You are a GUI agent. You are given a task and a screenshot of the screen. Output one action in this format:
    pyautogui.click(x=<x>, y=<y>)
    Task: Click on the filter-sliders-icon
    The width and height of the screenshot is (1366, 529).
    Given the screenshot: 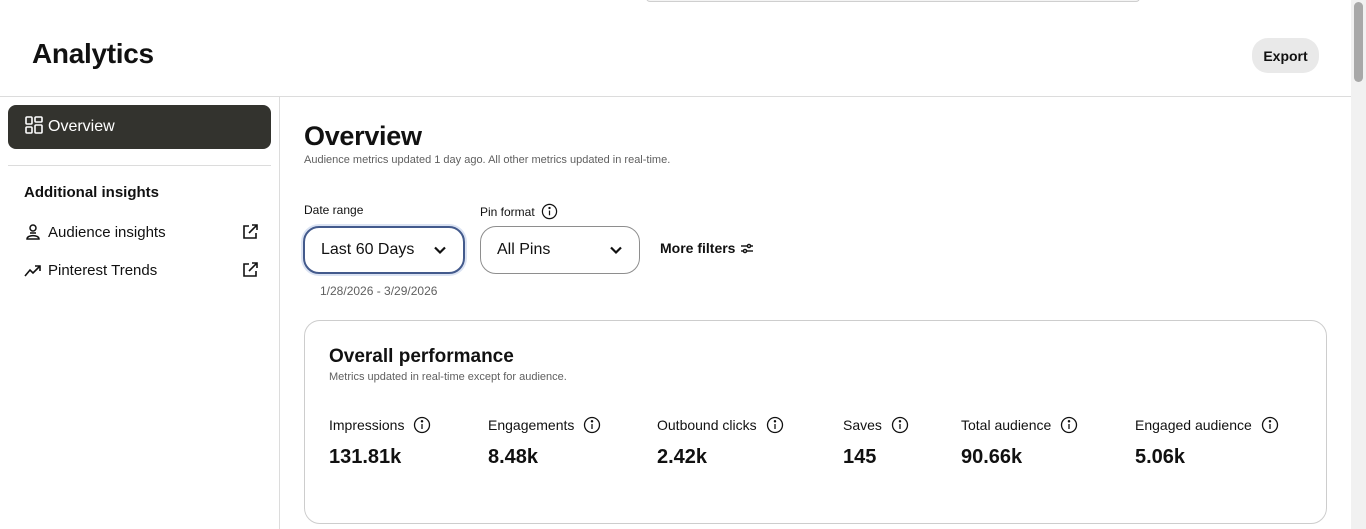 What is the action you would take?
    pyautogui.click(x=747, y=248)
    